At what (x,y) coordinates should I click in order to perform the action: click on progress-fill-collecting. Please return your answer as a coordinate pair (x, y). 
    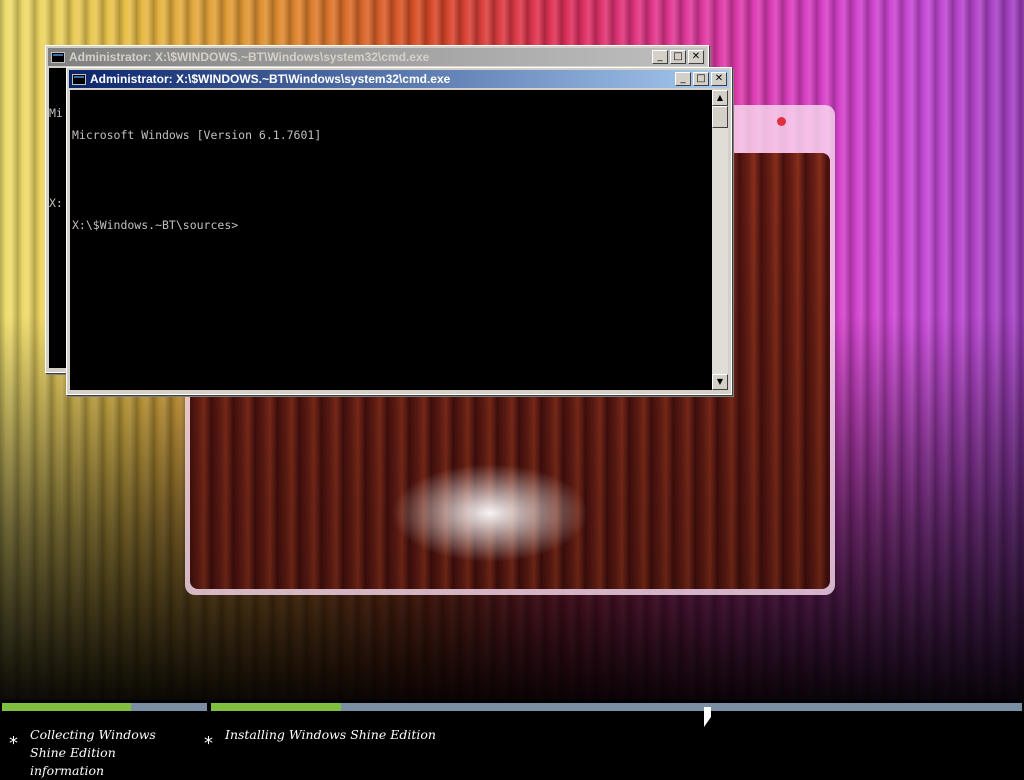
    Looking at the image, I should click on (67, 707).